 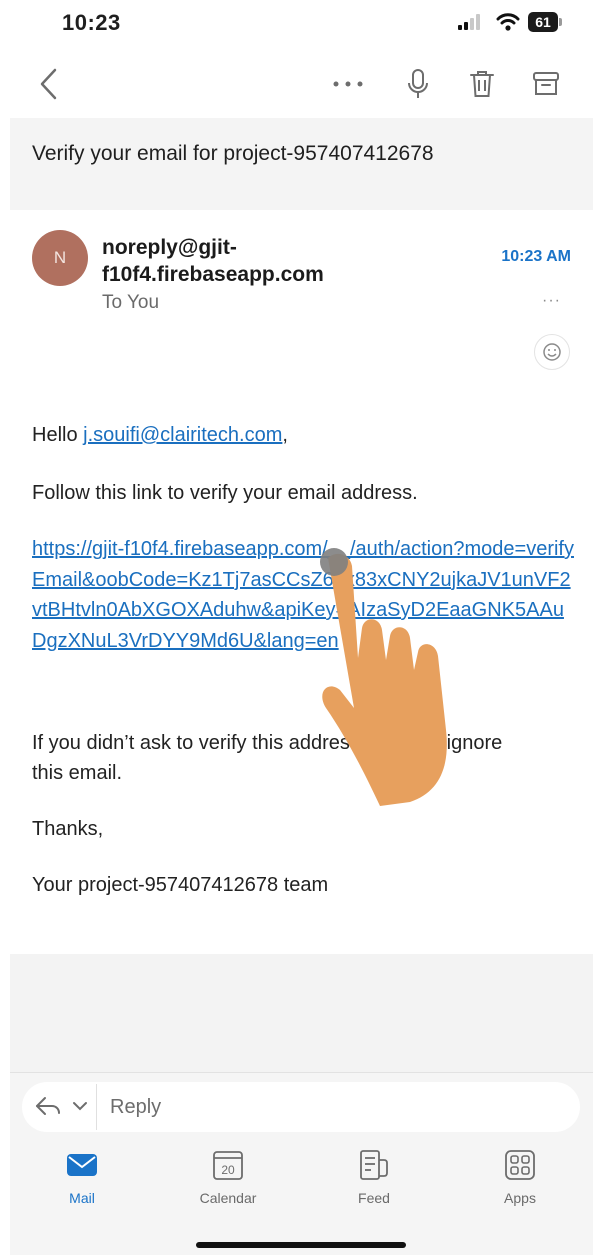 What do you see at coordinates (383, 677) in the screenshot?
I see `tap-hand-icon` at bounding box center [383, 677].